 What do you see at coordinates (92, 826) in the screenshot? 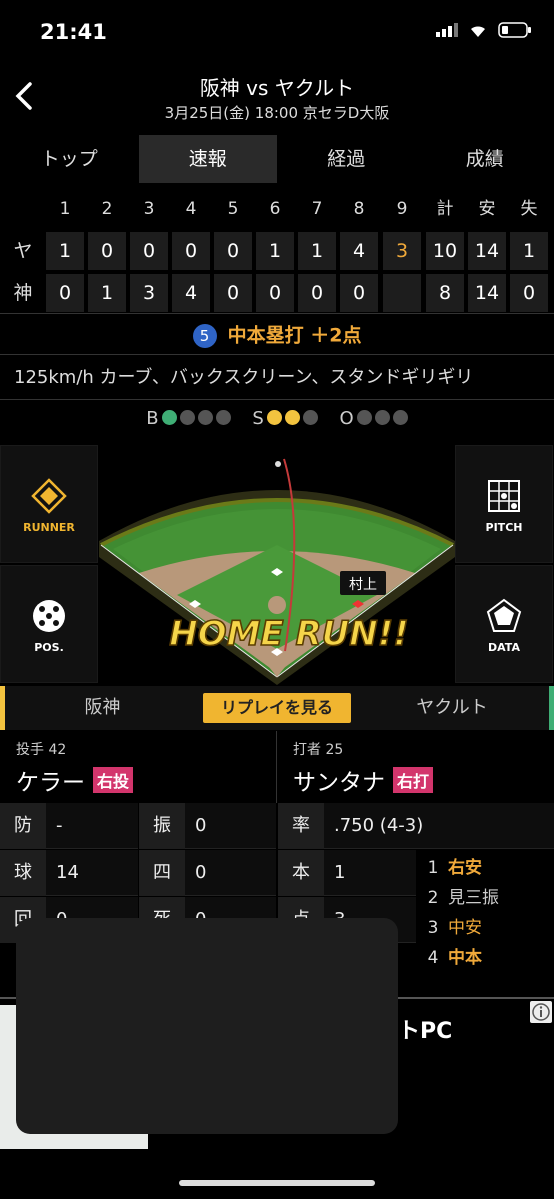
I see `stat-value: -` at bounding box center [92, 826].